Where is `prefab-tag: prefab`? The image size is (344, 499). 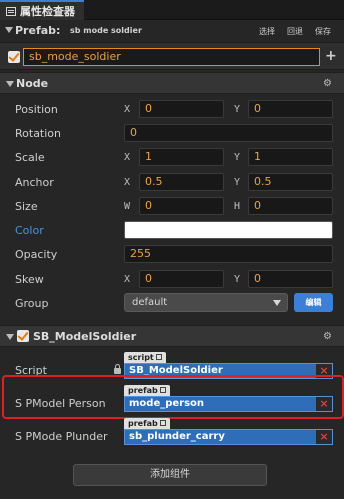
prefab-tag: prefab is located at coordinates (147, 423).